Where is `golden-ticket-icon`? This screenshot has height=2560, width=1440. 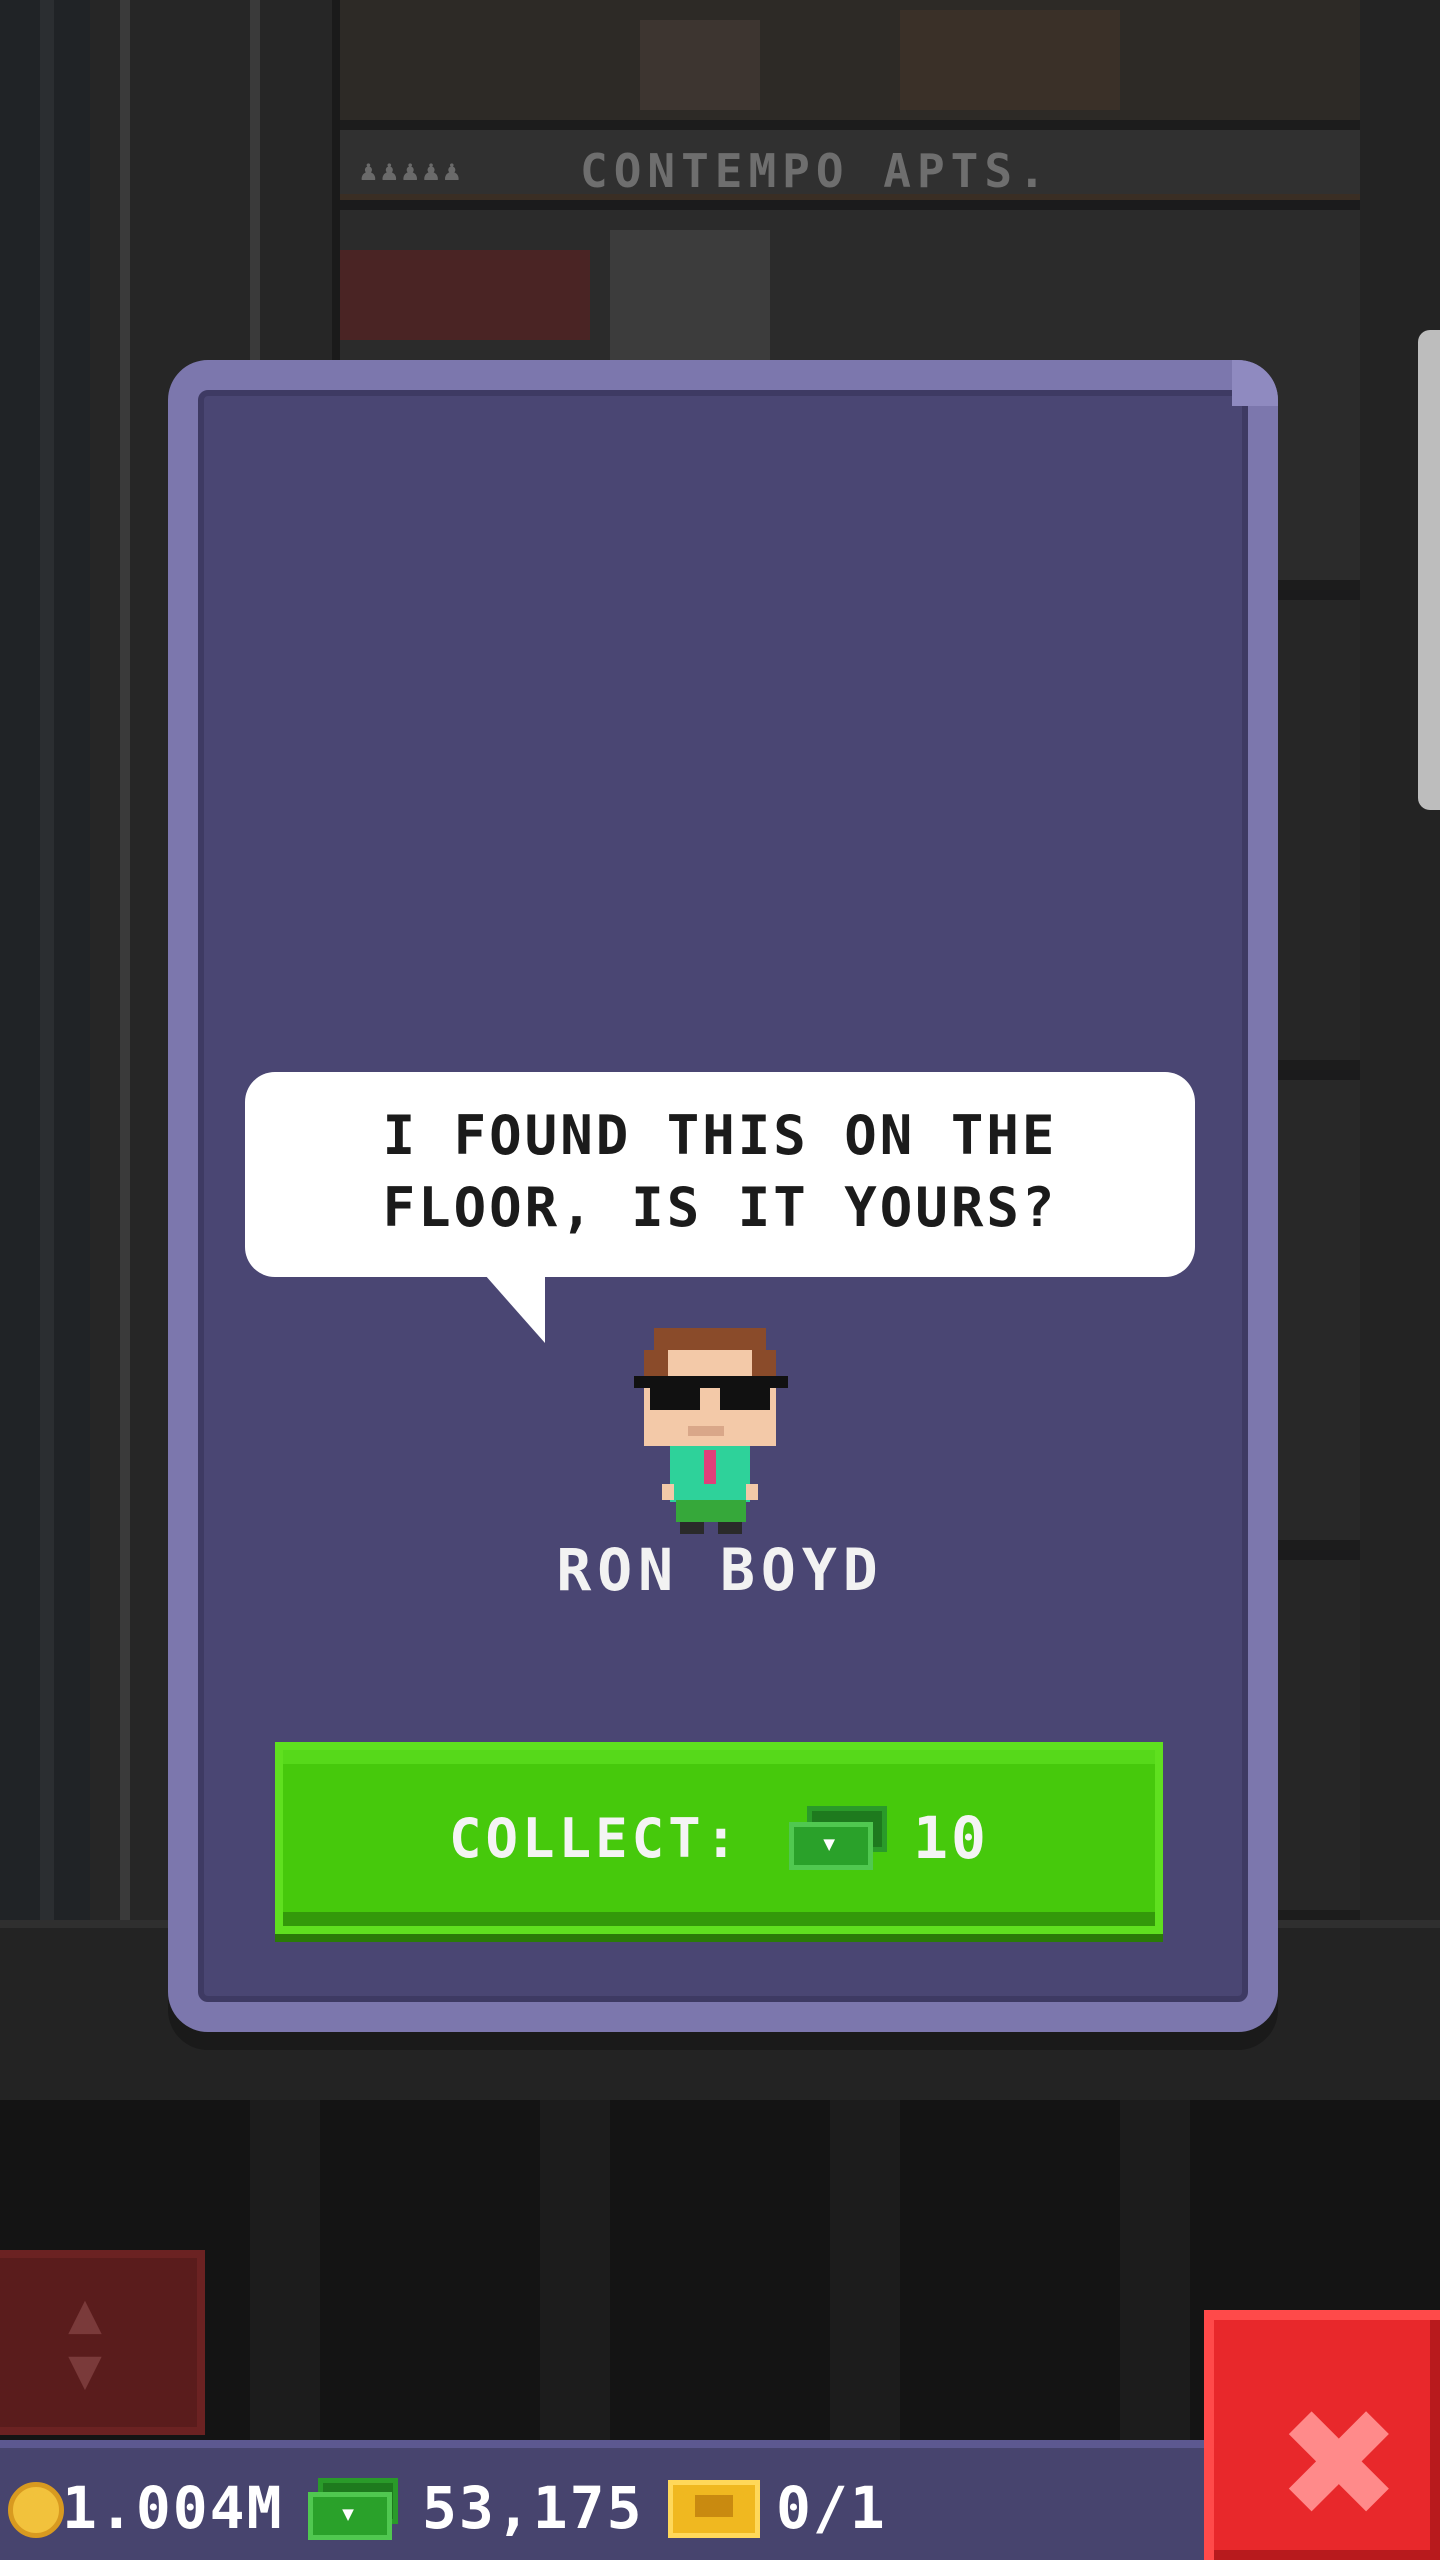
golden-ticket-icon is located at coordinates (714, 2509).